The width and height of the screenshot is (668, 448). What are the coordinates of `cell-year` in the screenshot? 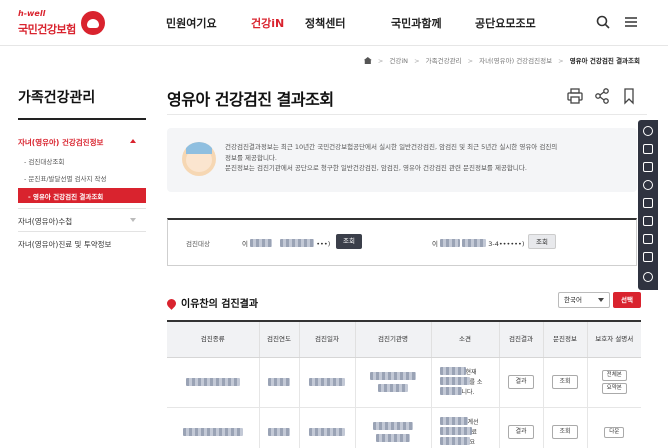 It's located at (279, 382).